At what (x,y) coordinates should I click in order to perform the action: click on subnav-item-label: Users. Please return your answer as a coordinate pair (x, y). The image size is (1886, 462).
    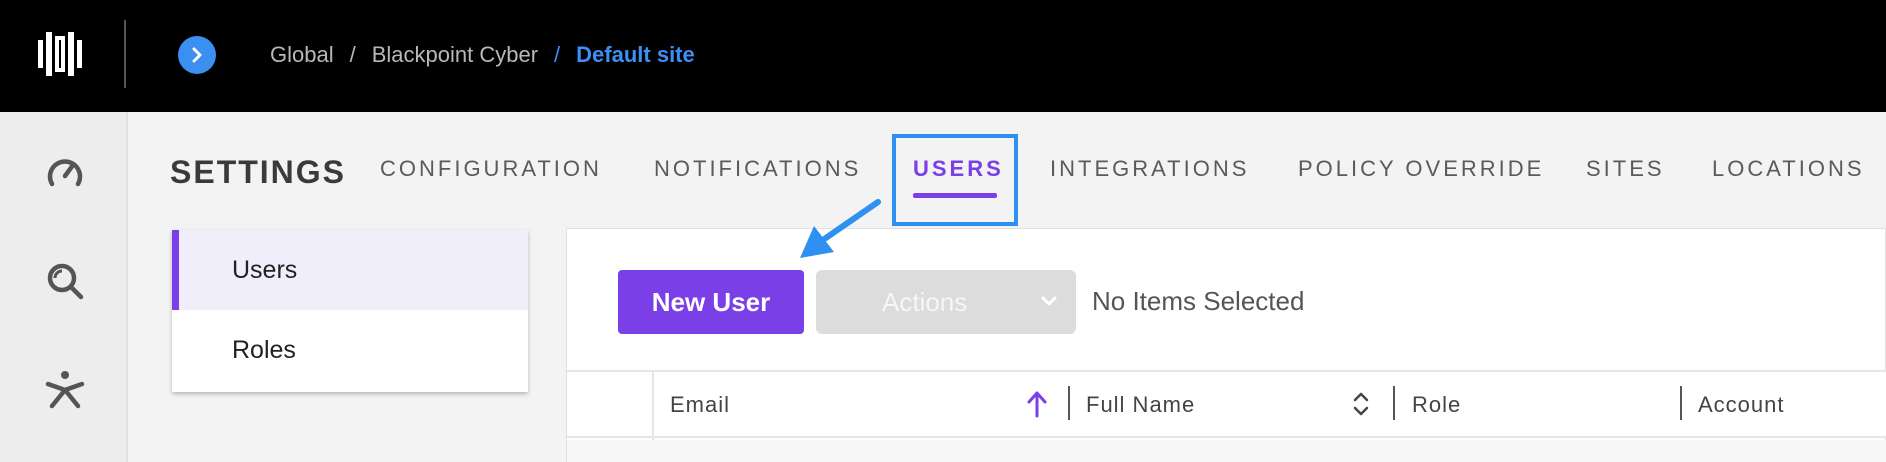
    Looking at the image, I should click on (265, 269).